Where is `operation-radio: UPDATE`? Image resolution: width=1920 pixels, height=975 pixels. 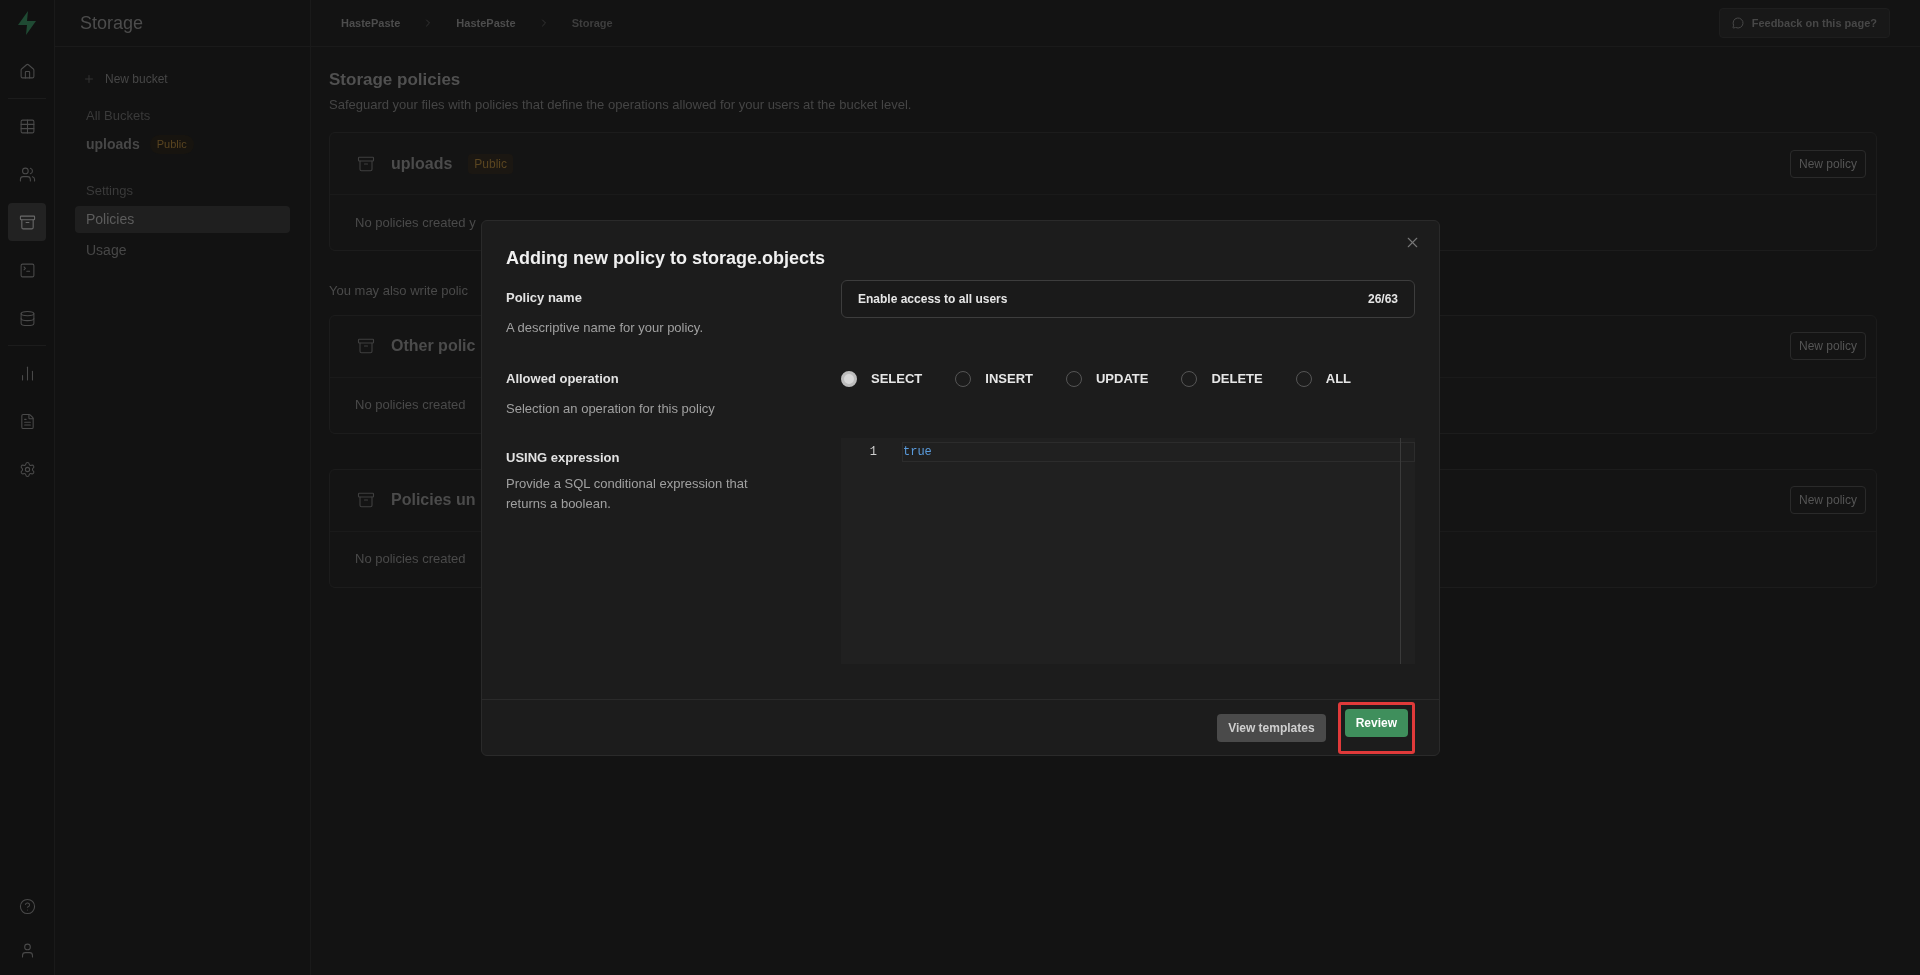
operation-radio: UPDATE is located at coordinates (1107, 379).